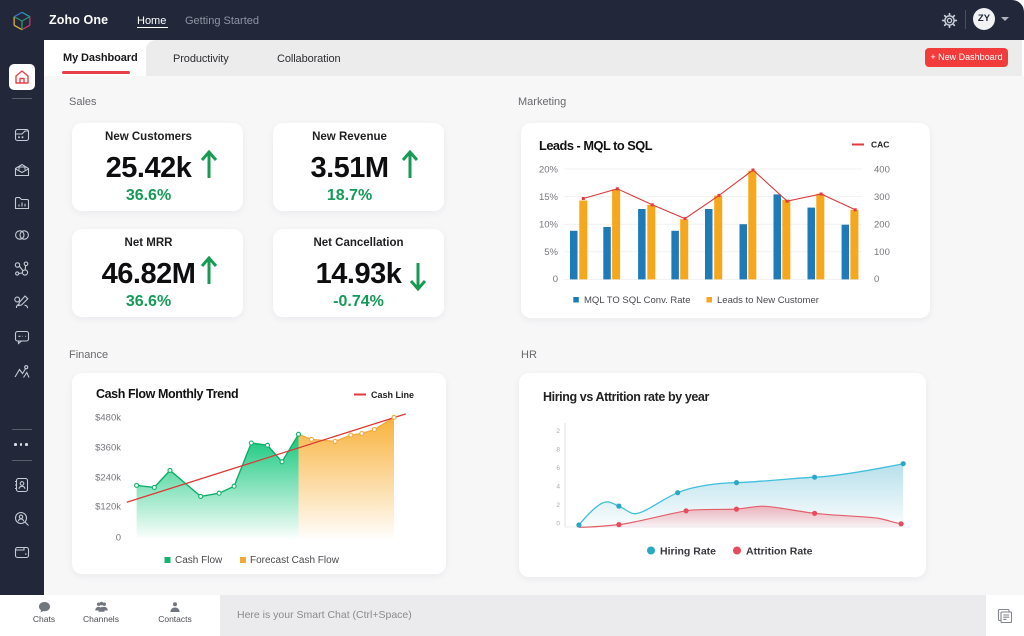 This screenshot has height=636, width=1024. Describe the element at coordinates (558, 487) in the screenshot. I see `svg-text: 4` at that location.